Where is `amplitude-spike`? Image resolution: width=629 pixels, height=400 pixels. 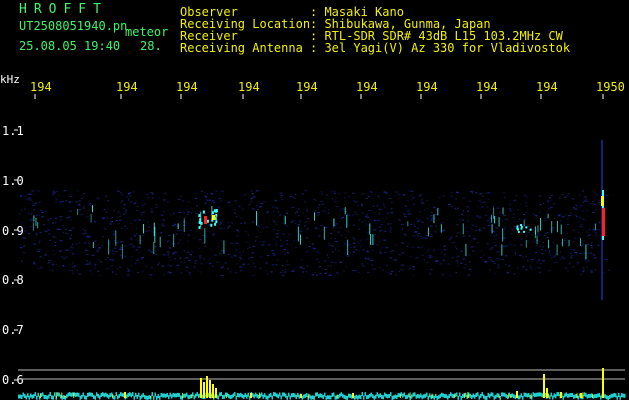 amplitude-spike is located at coordinates (226, 396).